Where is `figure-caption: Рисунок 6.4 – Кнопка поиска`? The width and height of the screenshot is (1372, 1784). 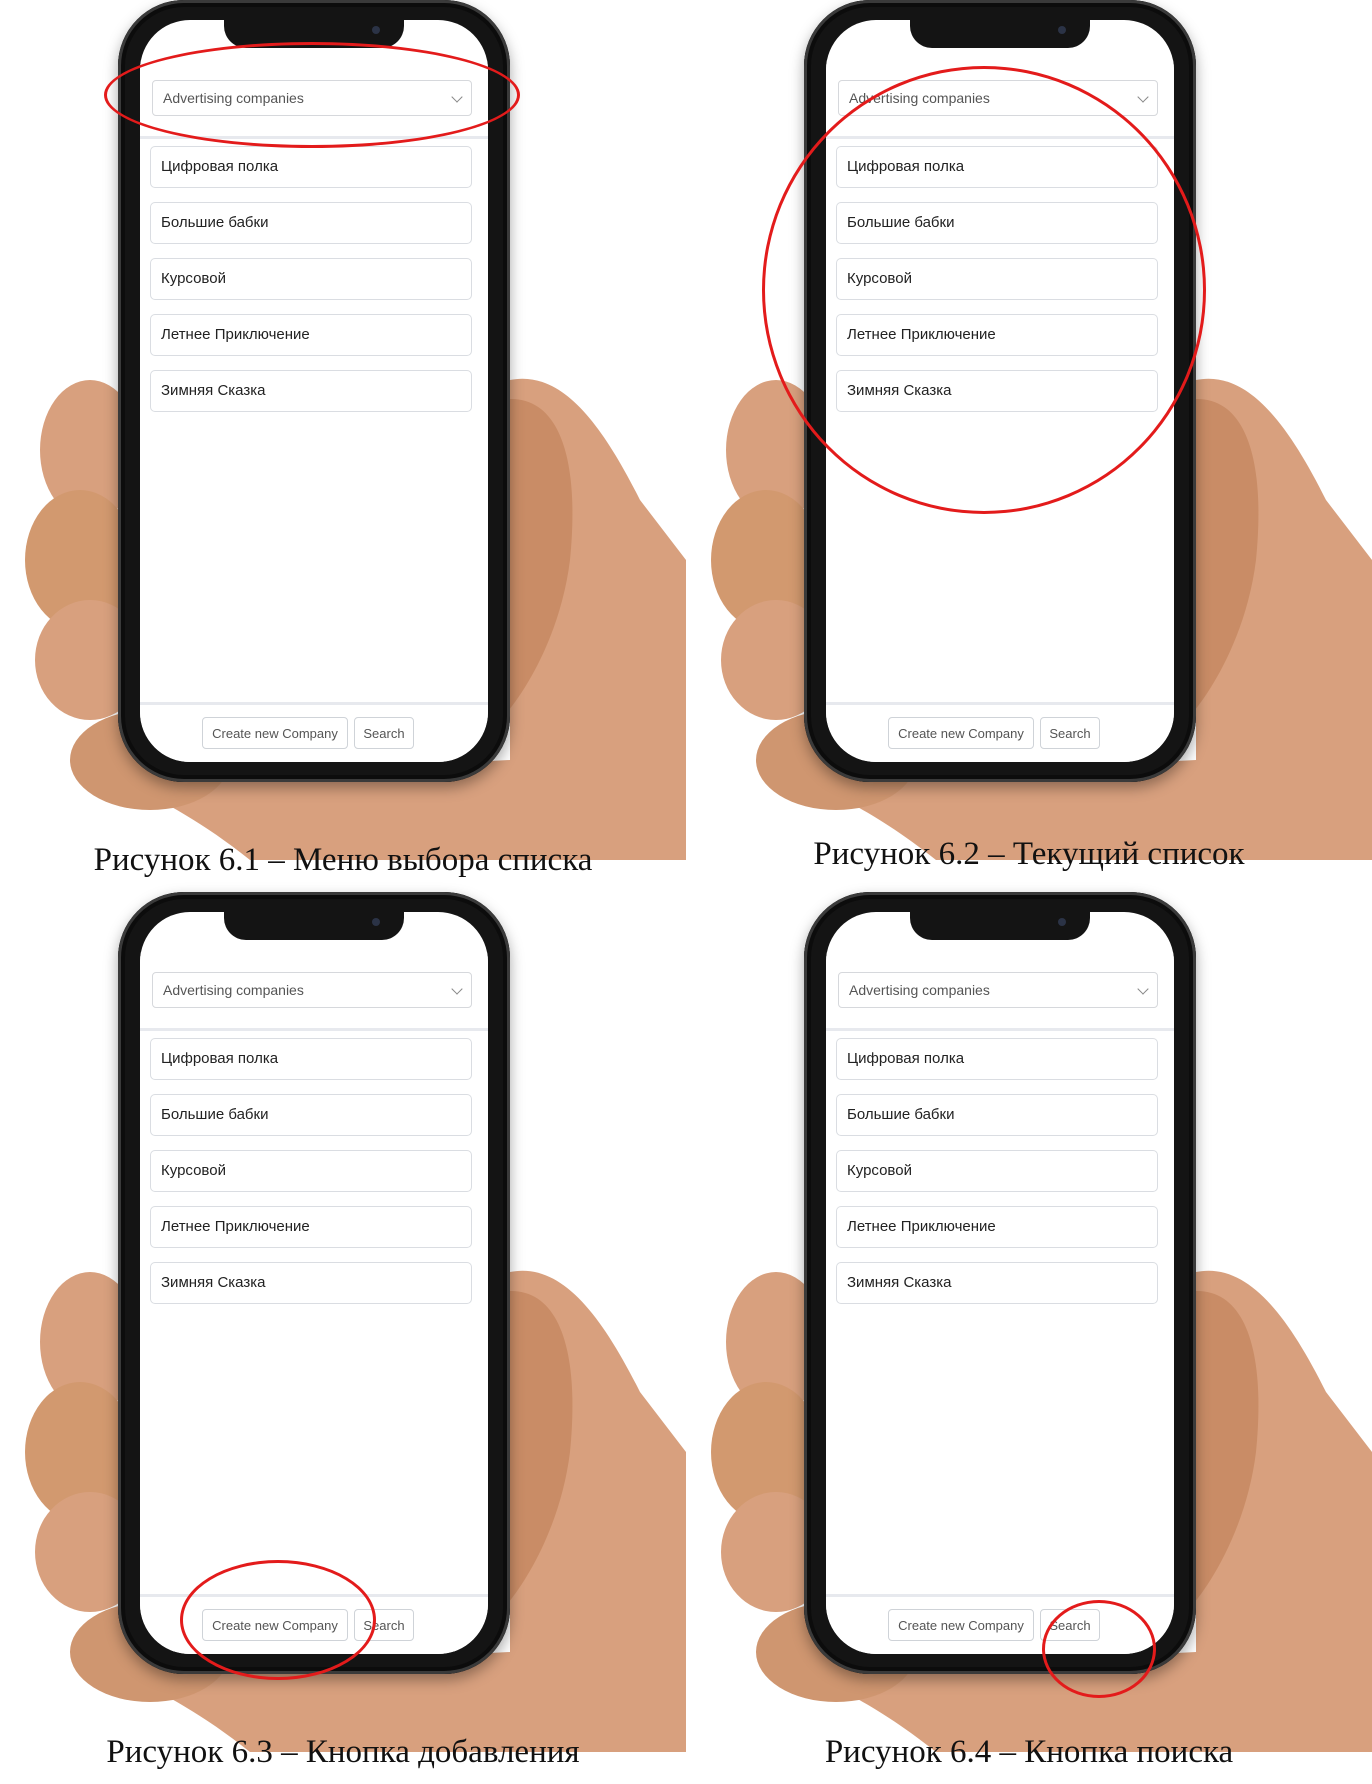 figure-caption: Рисунок 6.4 – Кнопка поиска is located at coordinates (1029, 1752).